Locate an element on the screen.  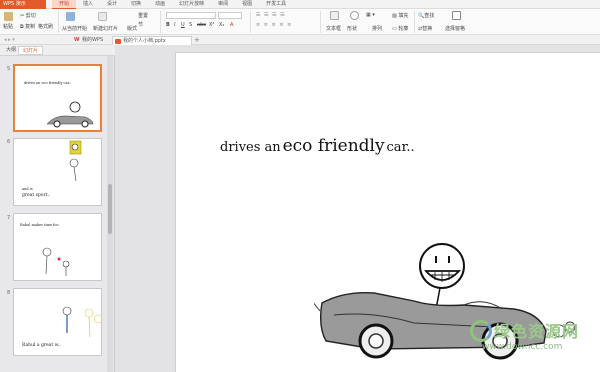
slide-number: 5 is located at coordinates (9, 69).